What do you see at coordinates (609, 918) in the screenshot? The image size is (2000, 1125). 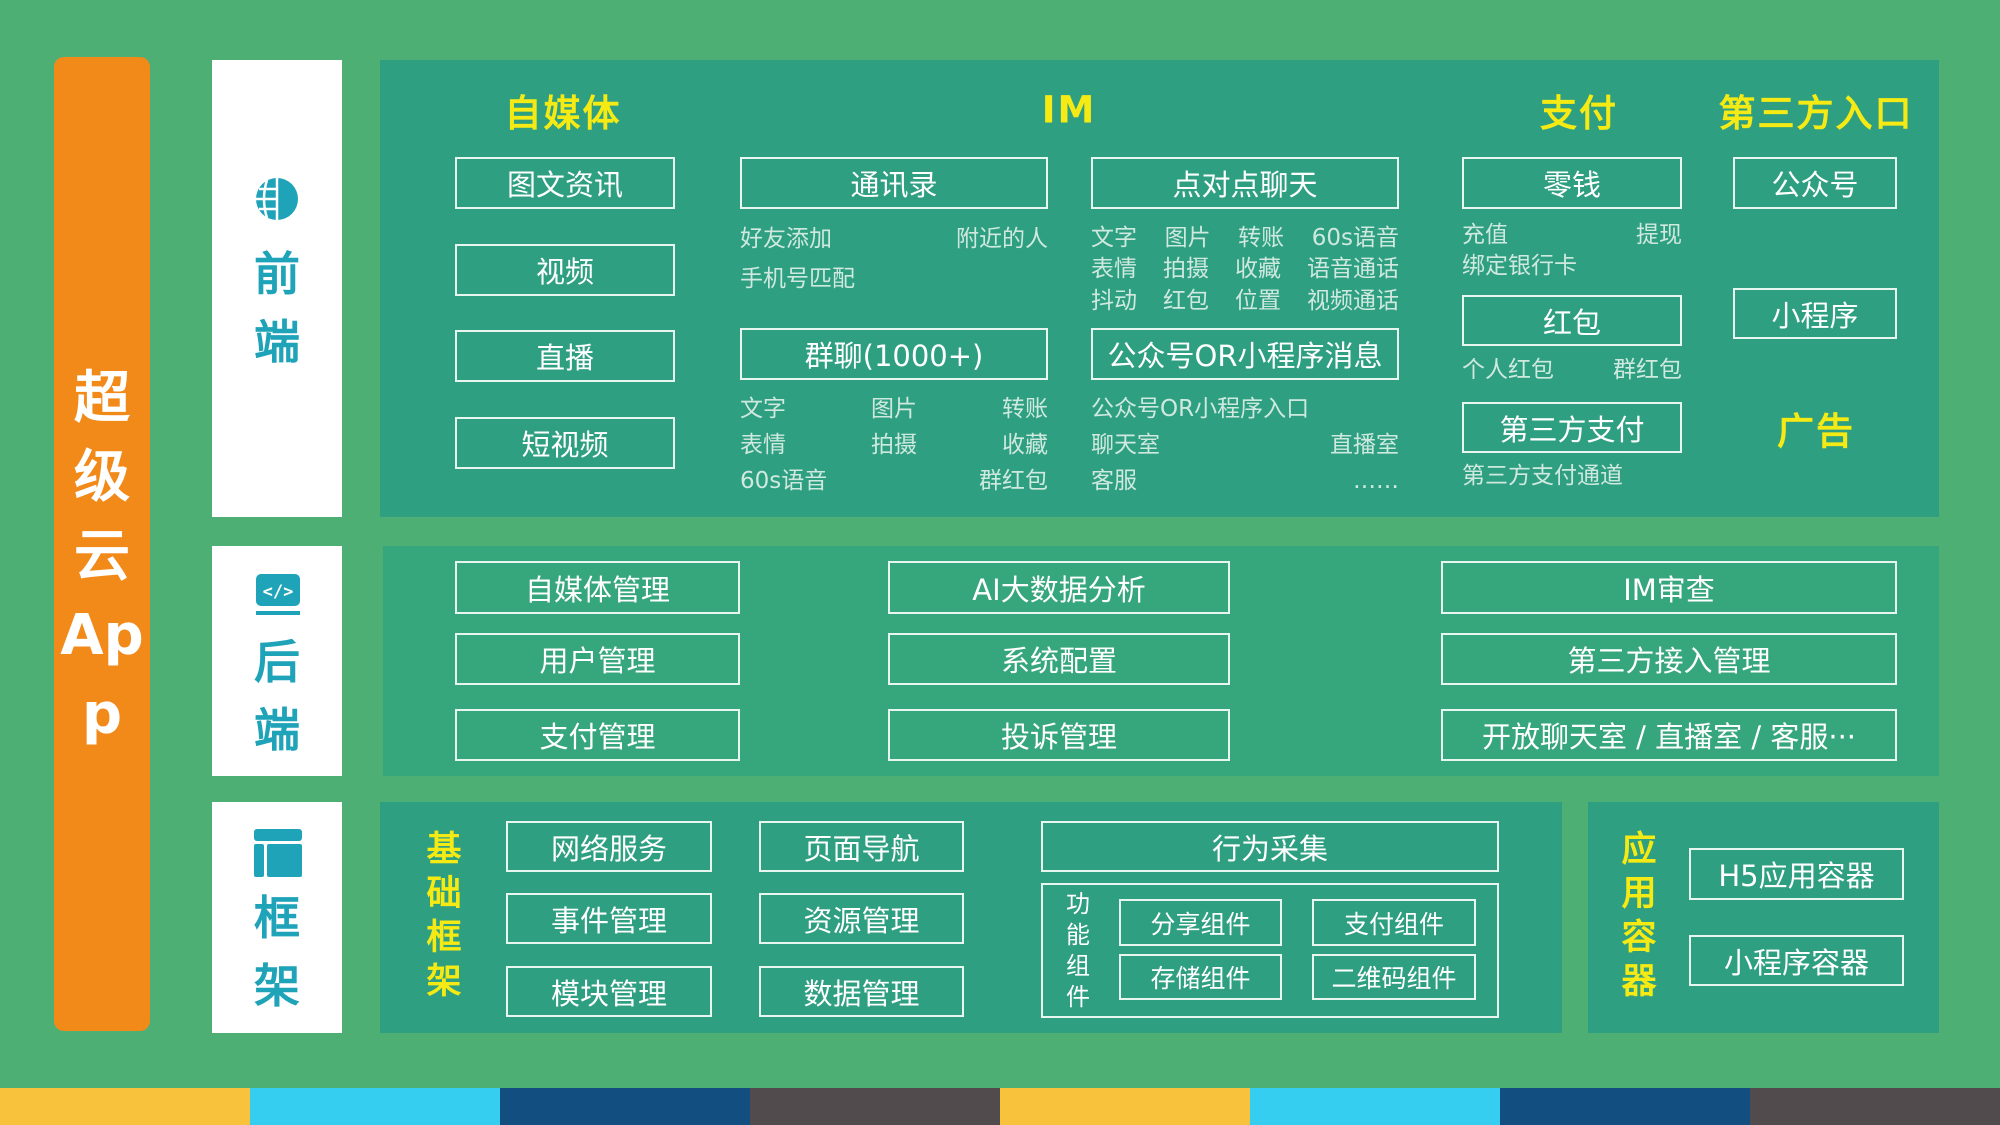 I see `framework-item: 事件管理` at bounding box center [609, 918].